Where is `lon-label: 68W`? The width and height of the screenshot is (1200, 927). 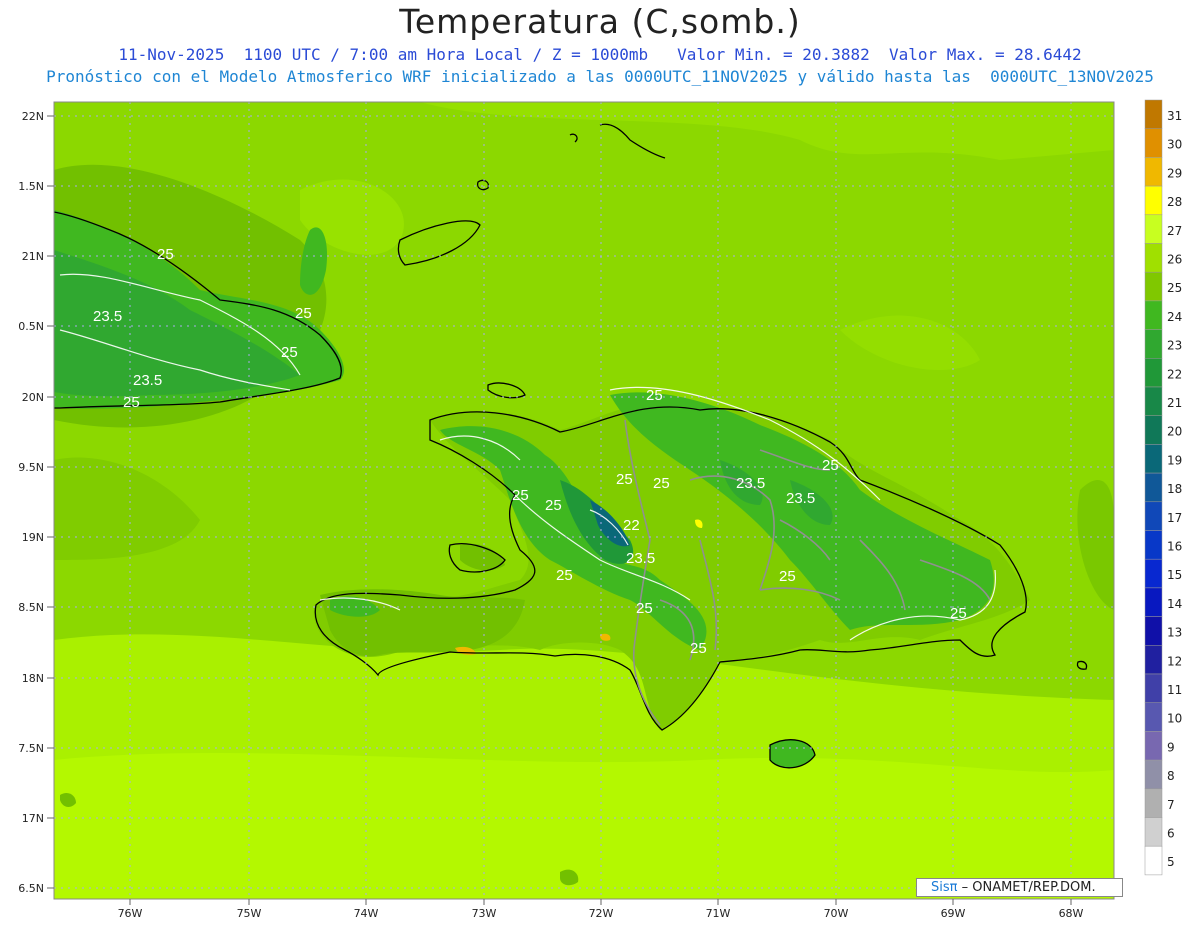 lon-label: 68W is located at coordinates (1071, 913).